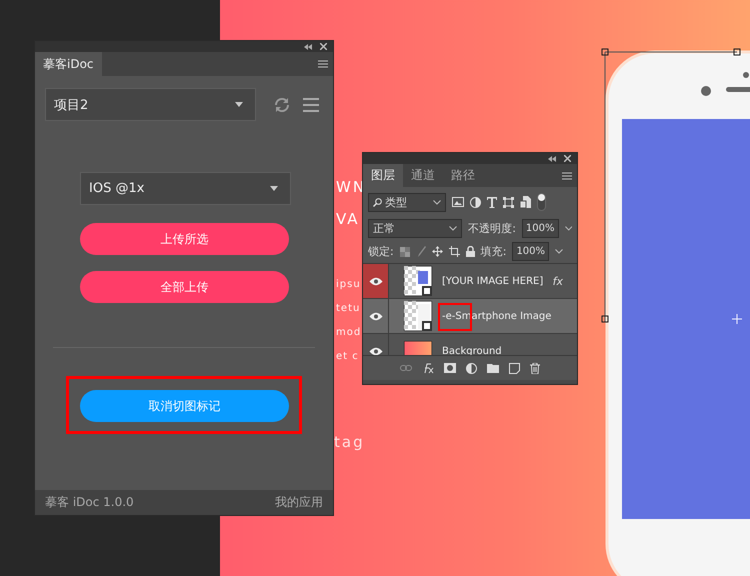  What do you see at coordinates (428, 368) in the screenshot?
I see `effects-icon` at bounding box center [428, 368].